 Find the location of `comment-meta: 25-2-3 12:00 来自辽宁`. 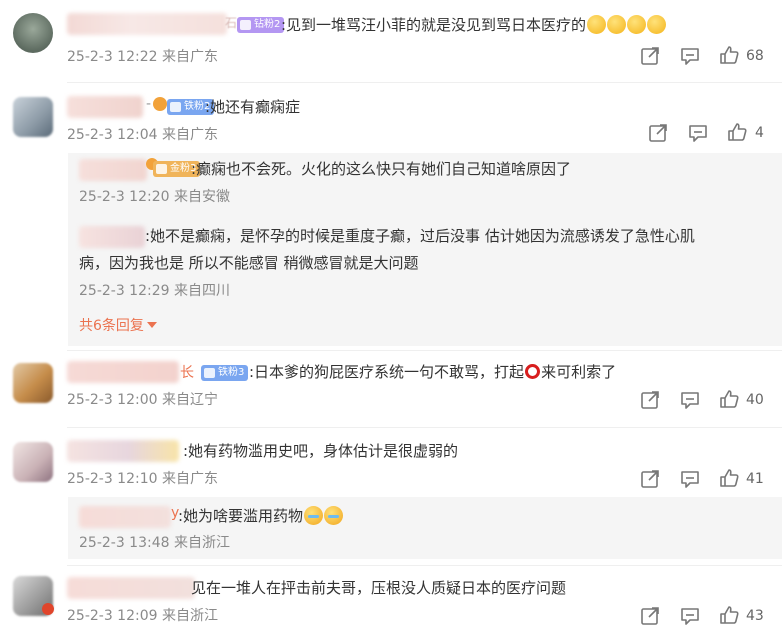

comment-meta: 25-2-3 12:00 来自辽宁 is located at coordinates (142, 400).